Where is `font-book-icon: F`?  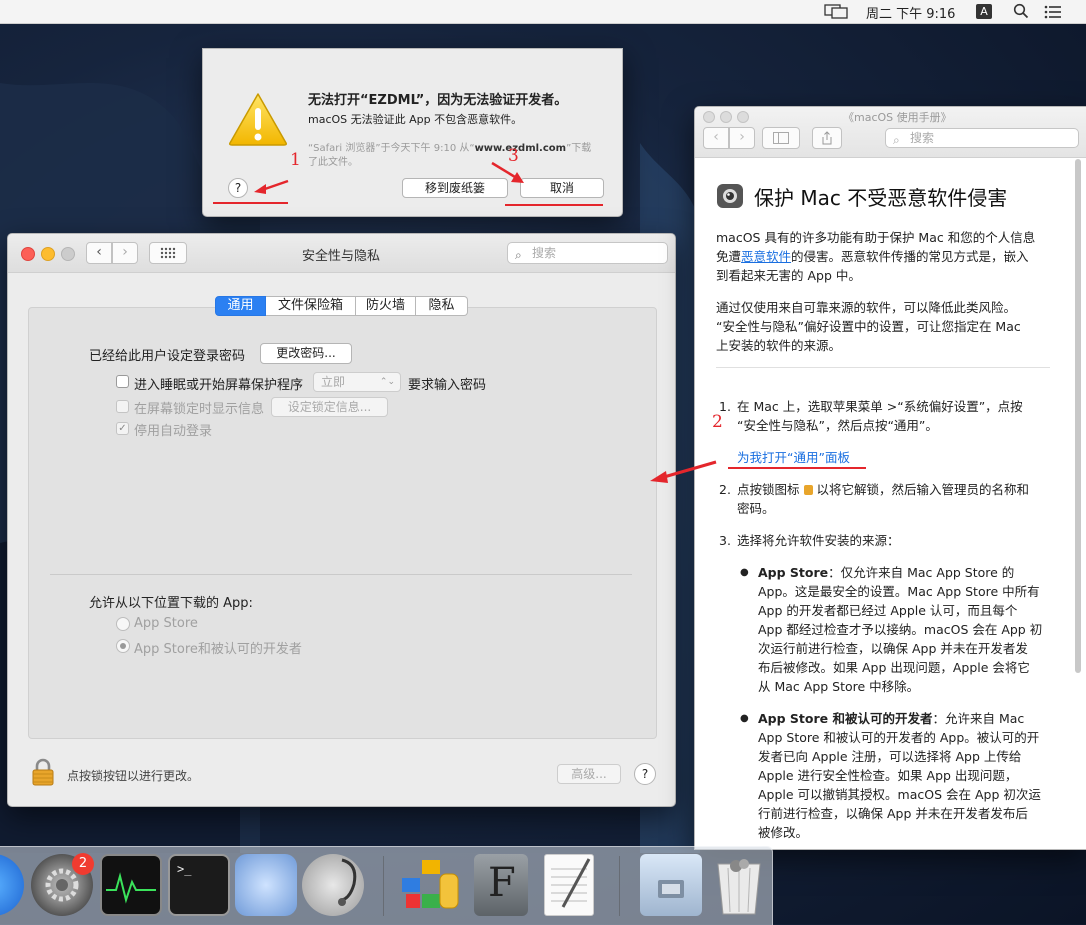 font-book-icon: F is located at coordinates (501, 885).